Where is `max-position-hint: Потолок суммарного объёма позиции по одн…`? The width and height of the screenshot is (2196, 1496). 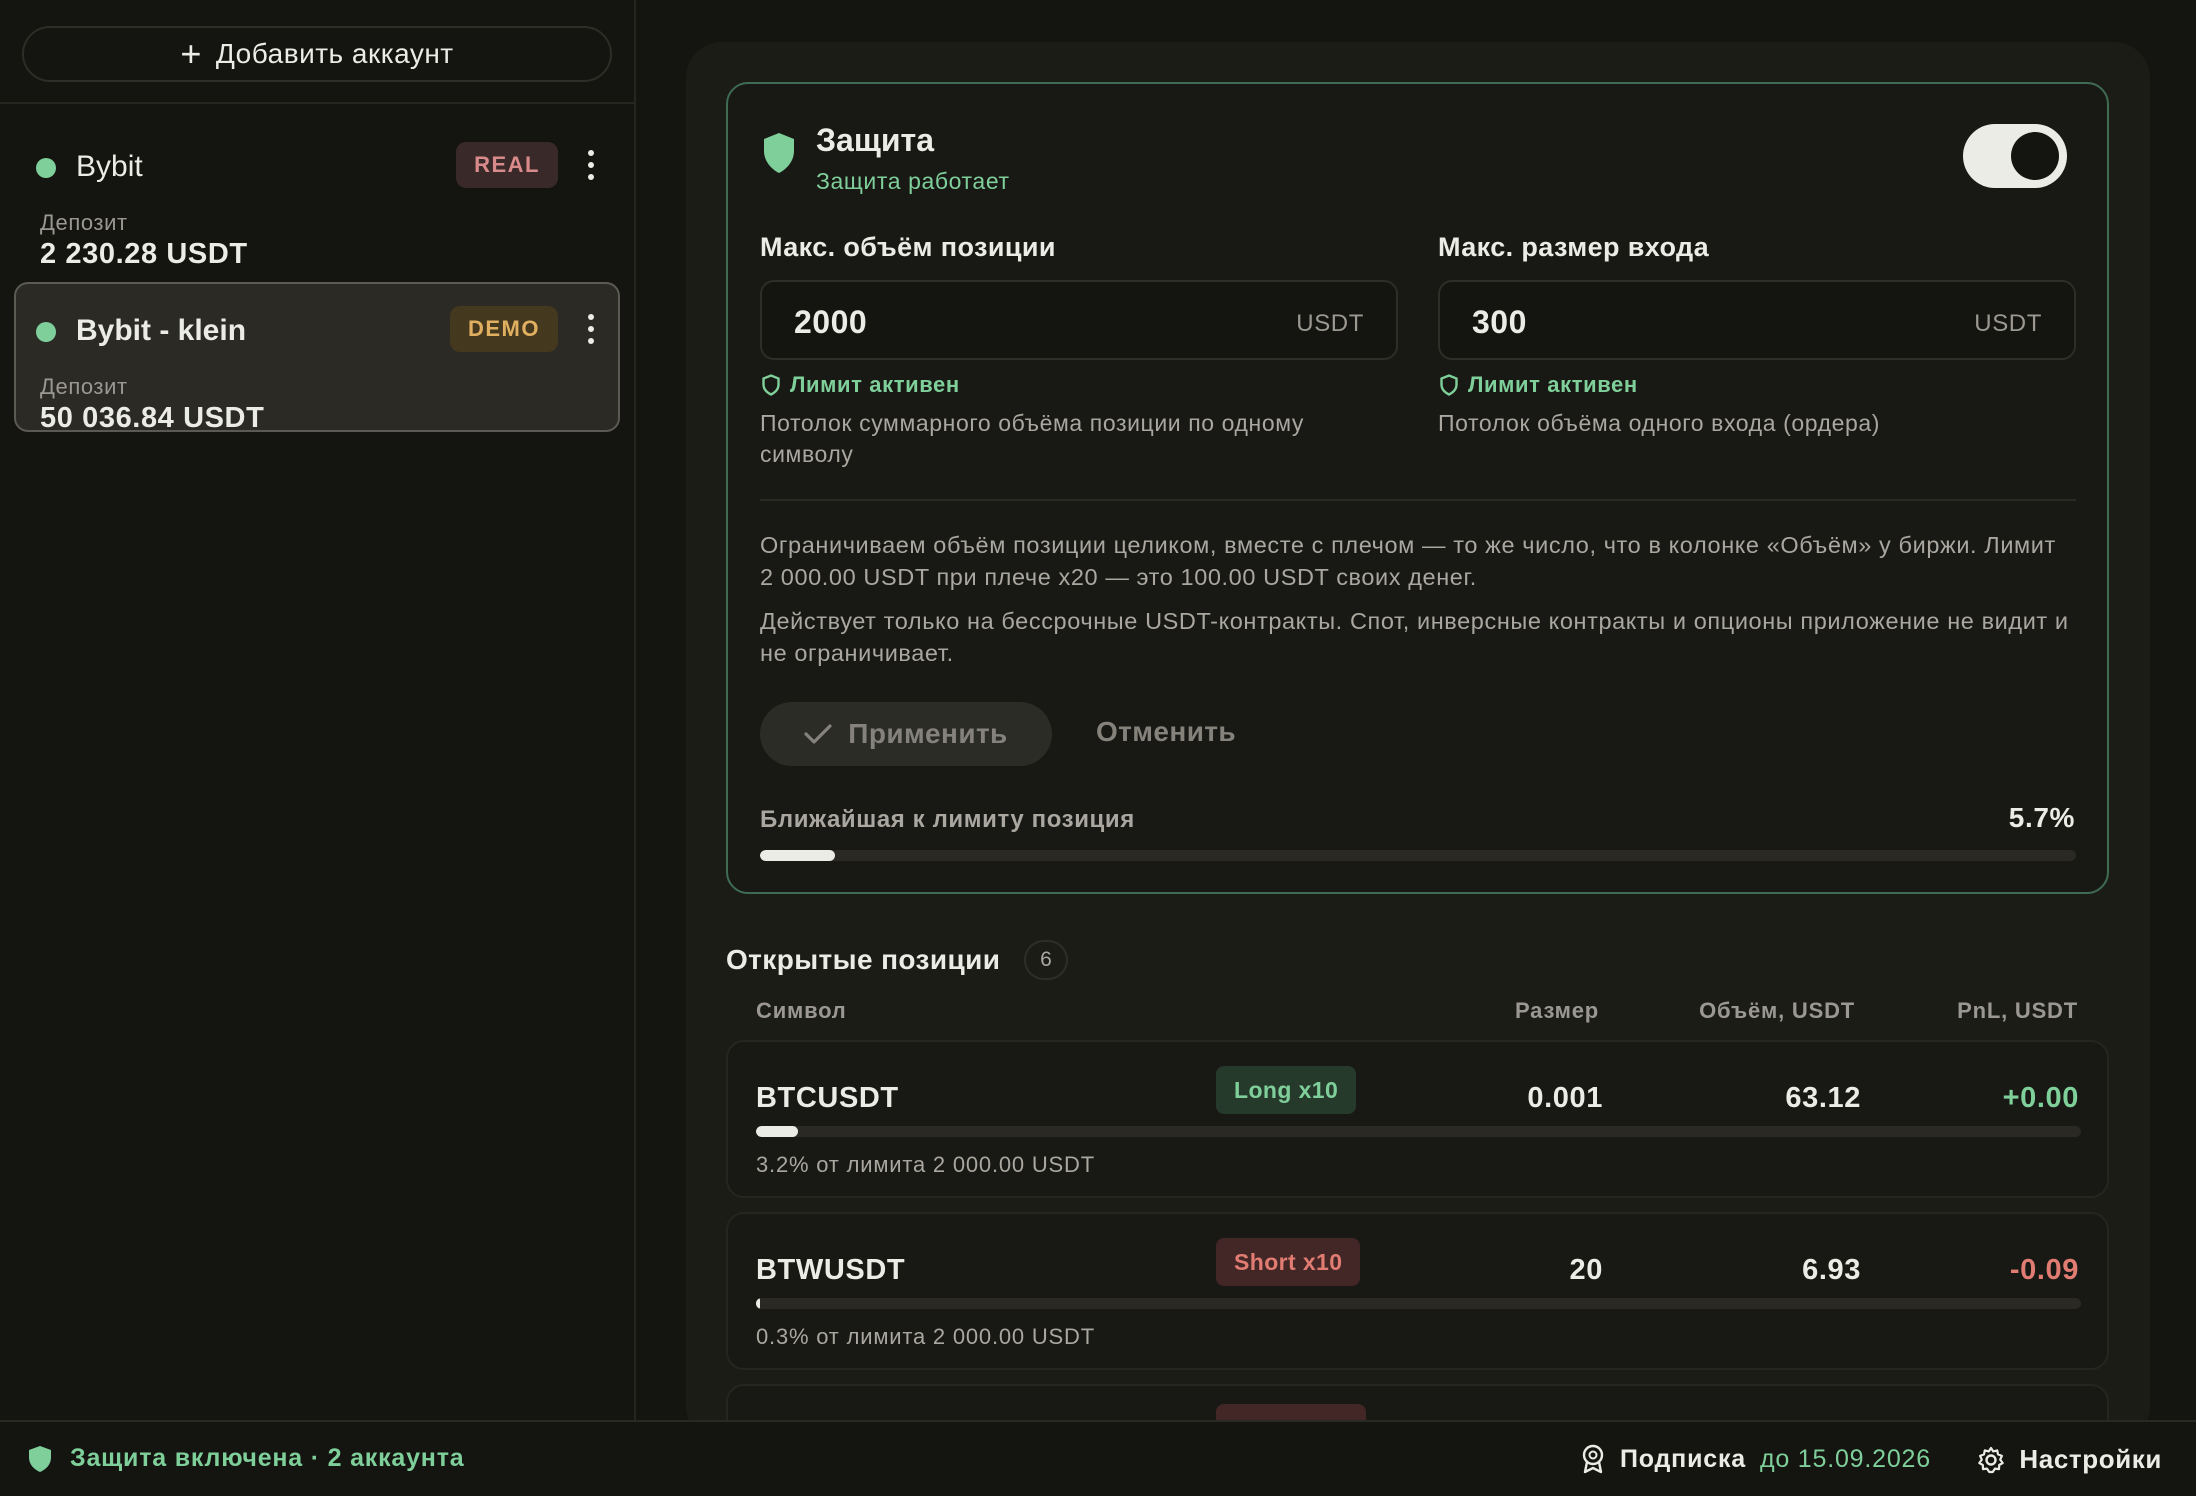
max-position-hint: Потолок суммарного объёма позиции по одн… is located at coordinates (1032, 438).